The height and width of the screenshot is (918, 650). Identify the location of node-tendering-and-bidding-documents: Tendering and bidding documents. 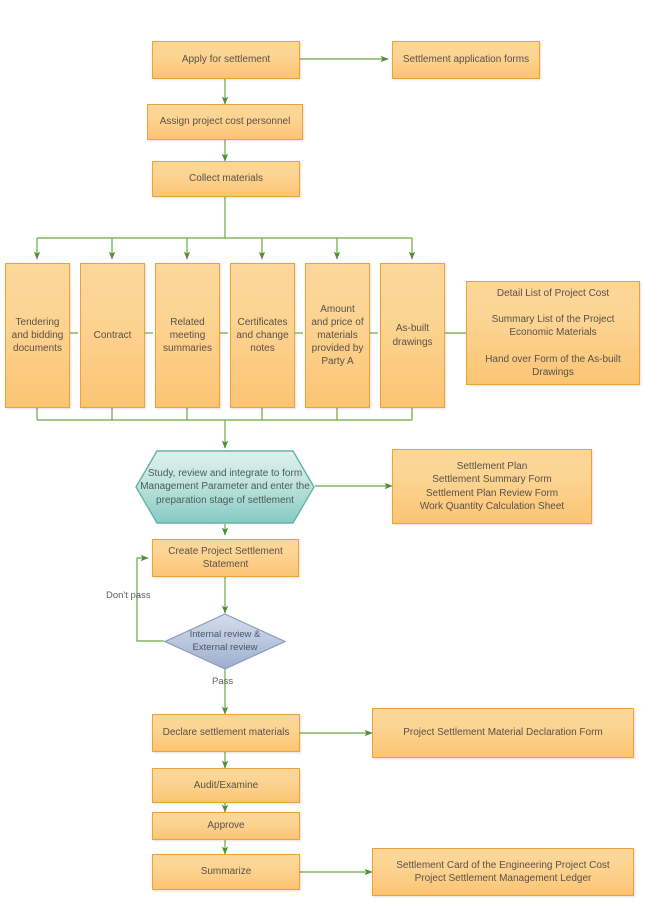
(37, 335).